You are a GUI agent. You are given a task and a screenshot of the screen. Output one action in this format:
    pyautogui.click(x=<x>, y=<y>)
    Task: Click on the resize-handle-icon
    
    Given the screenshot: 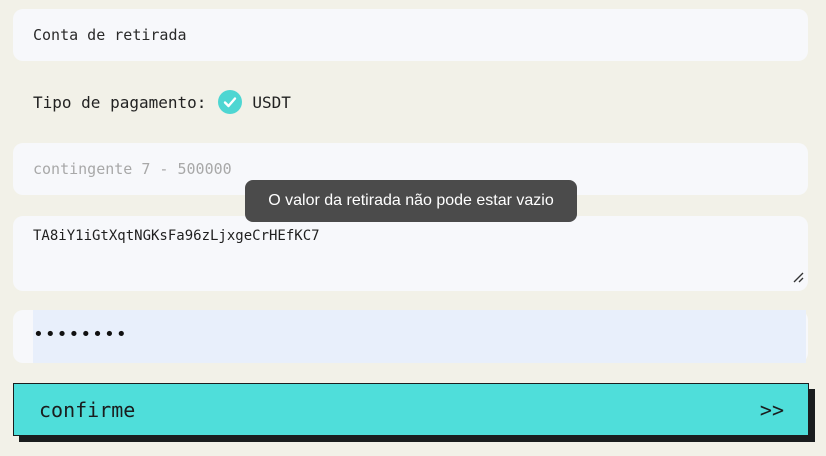 What is the action you would take?
    pyautogui.click(x=798, y=279)
    